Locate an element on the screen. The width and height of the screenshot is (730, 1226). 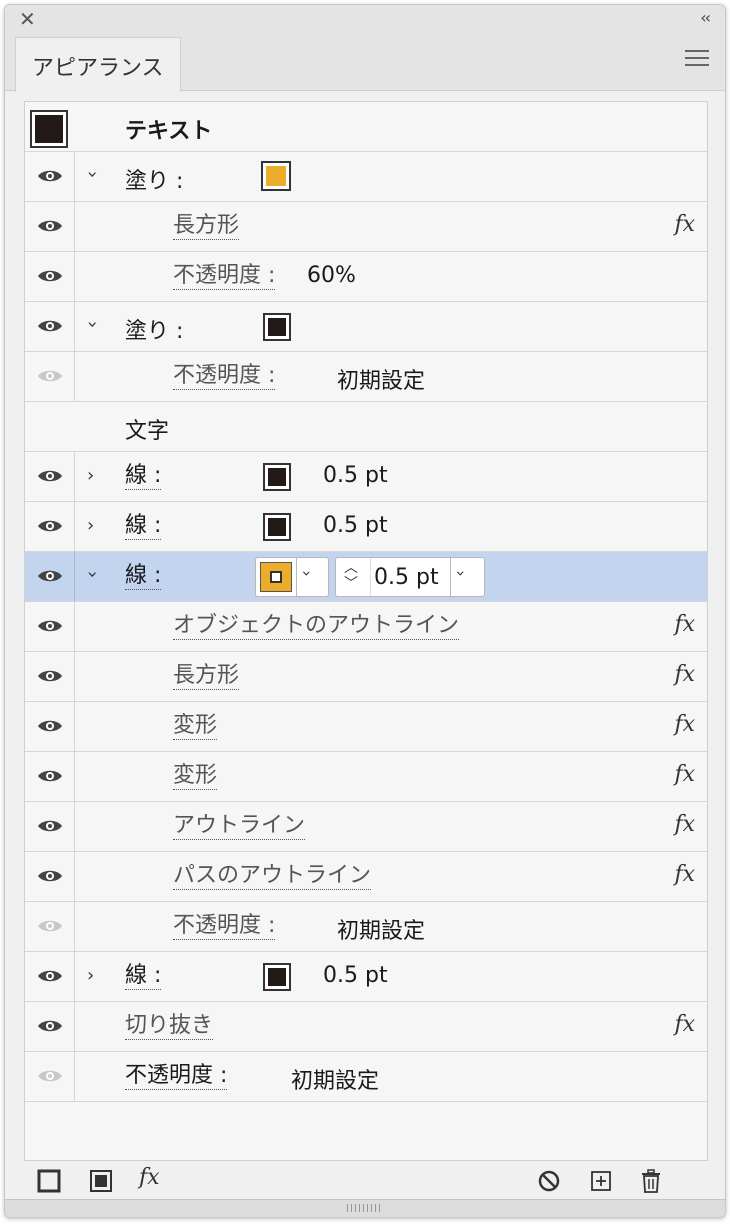
trash-icon is located at coordinates (651, 1181).